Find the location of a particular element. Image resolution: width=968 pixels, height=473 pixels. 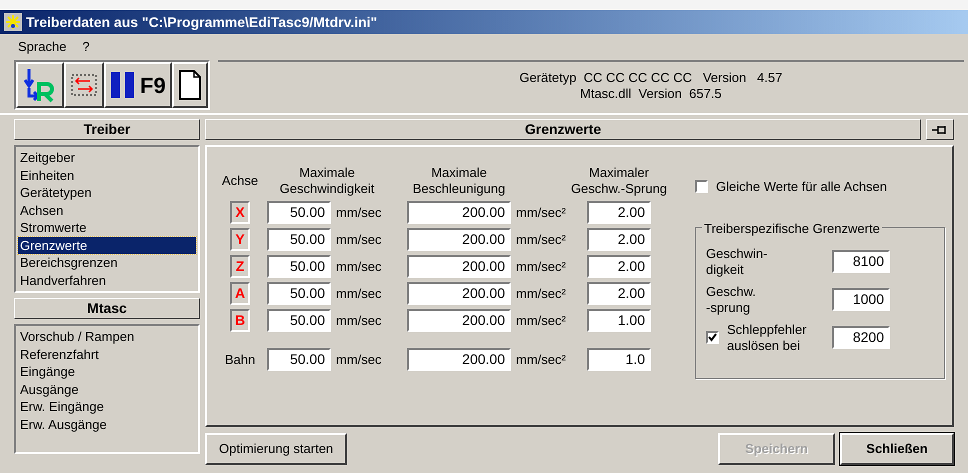

menu-item: ? is located at coordinates (86, 47).